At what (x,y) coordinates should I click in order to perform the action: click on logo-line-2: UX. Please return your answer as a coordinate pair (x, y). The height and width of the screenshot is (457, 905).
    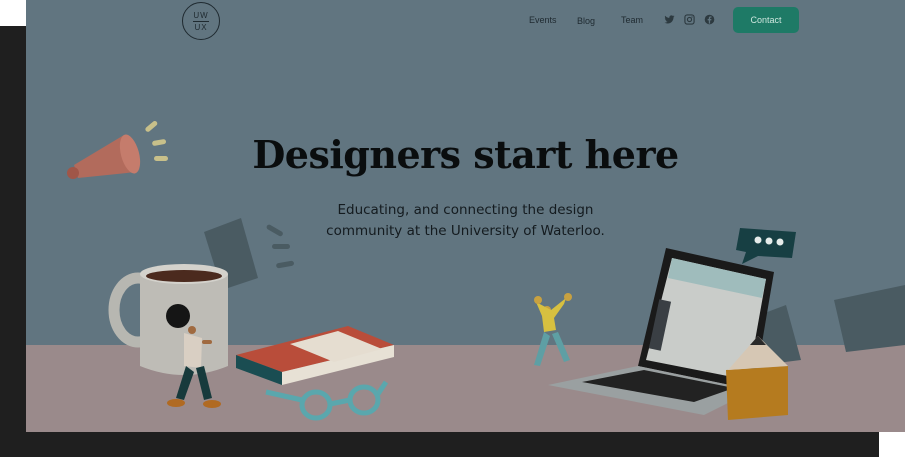
    Looking at the image, I should click on (201, 27).